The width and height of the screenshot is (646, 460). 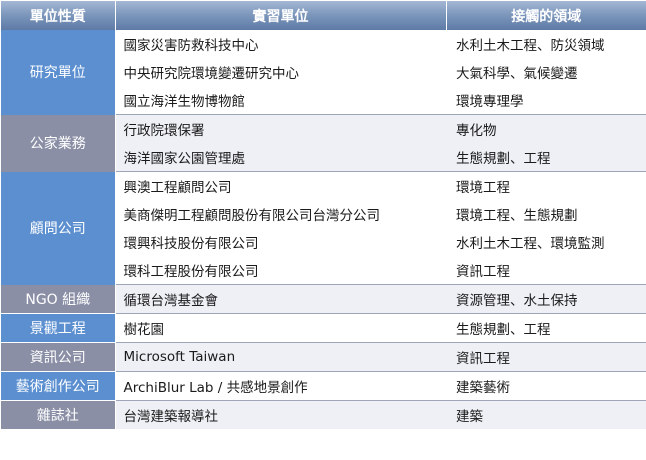 What do you see at coordinates (280, 386) in the screenshot?
I see `unit-cell: ArchiBlur Lab / 共感地景創作` at bounding box center [280, 386].